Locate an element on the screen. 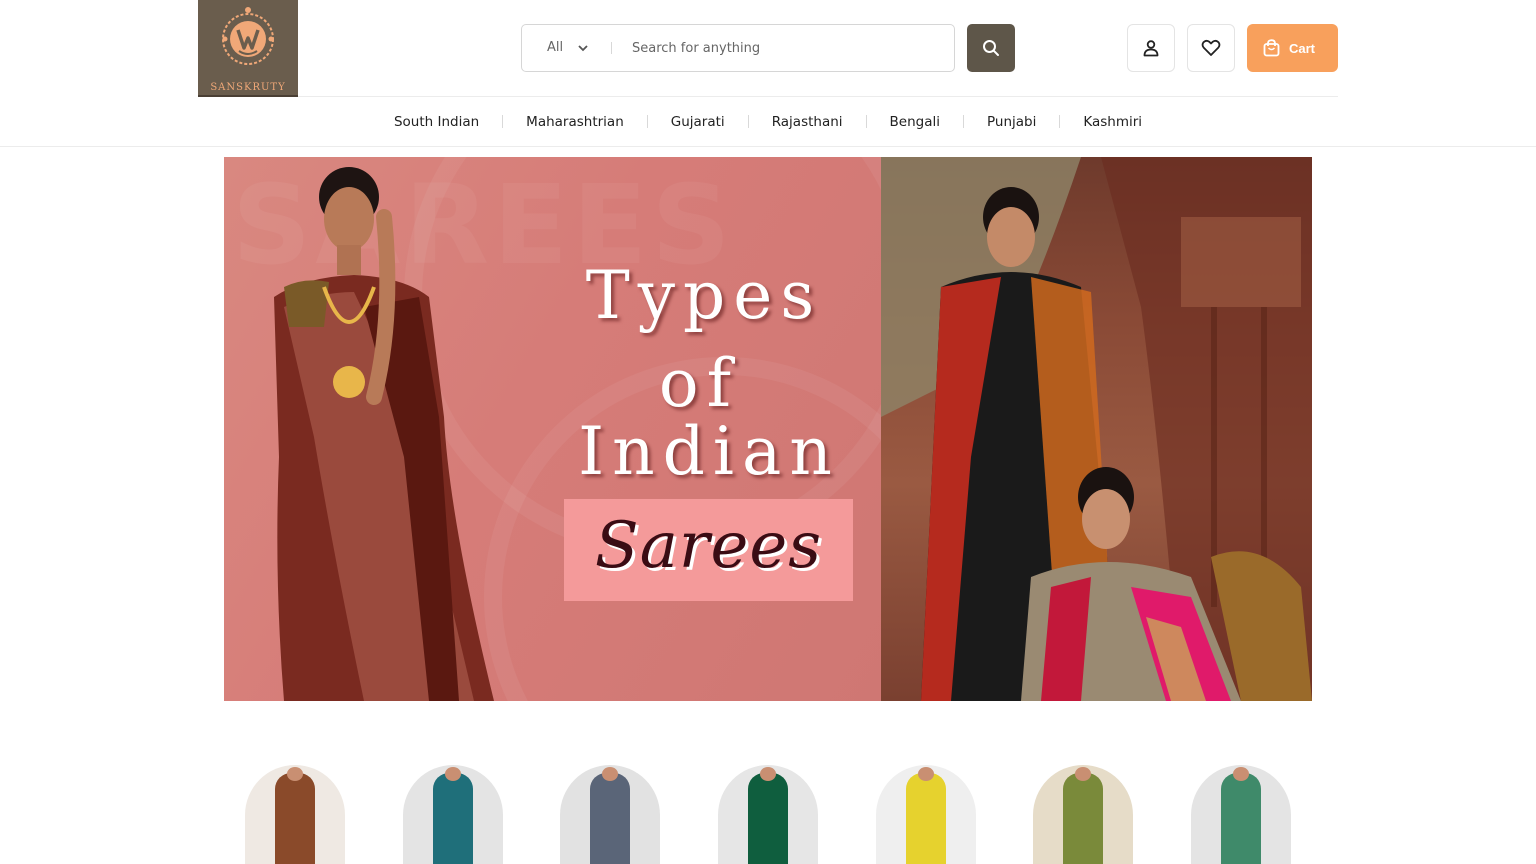 The width and height of the screenshot is (1536, 864). nav-item-kashmiri: Kashmiri is located at coordinates (1112, 122).